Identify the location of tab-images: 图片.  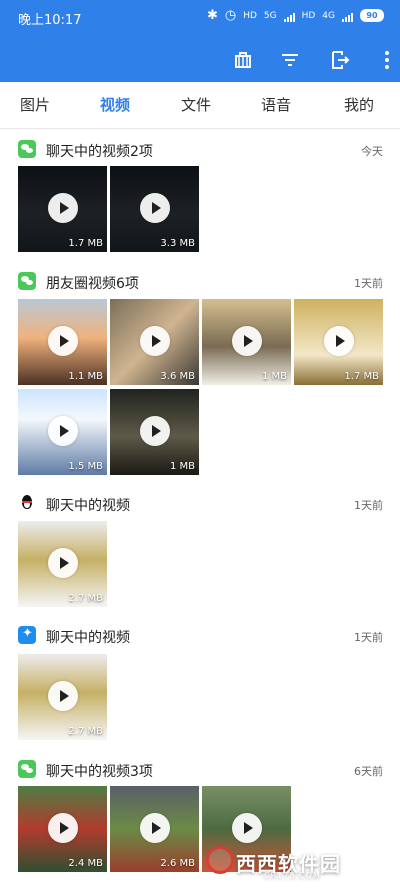
(35, 104).